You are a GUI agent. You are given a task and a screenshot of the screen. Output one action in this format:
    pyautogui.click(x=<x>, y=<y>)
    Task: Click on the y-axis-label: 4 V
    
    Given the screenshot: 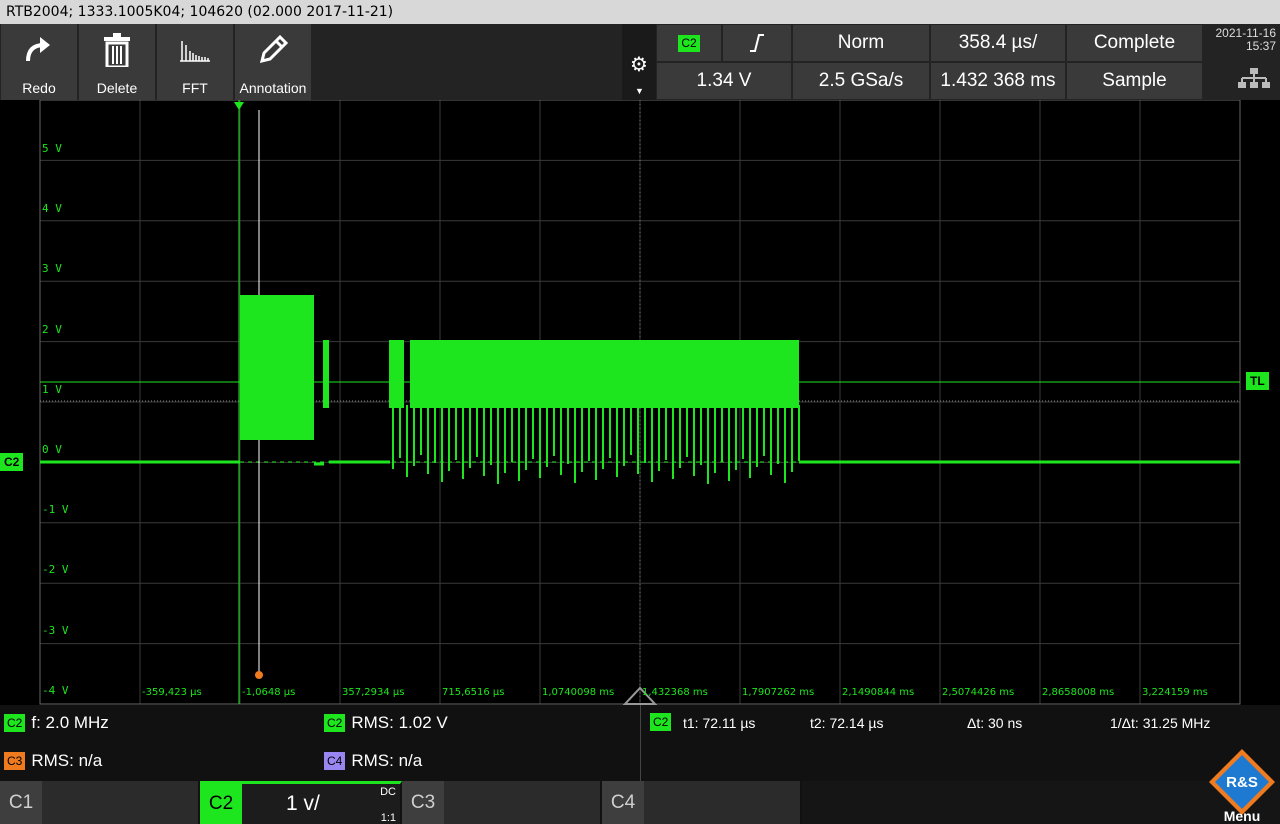 What is the action you would take?
    pyautogui.click(x=52, y=209)
    